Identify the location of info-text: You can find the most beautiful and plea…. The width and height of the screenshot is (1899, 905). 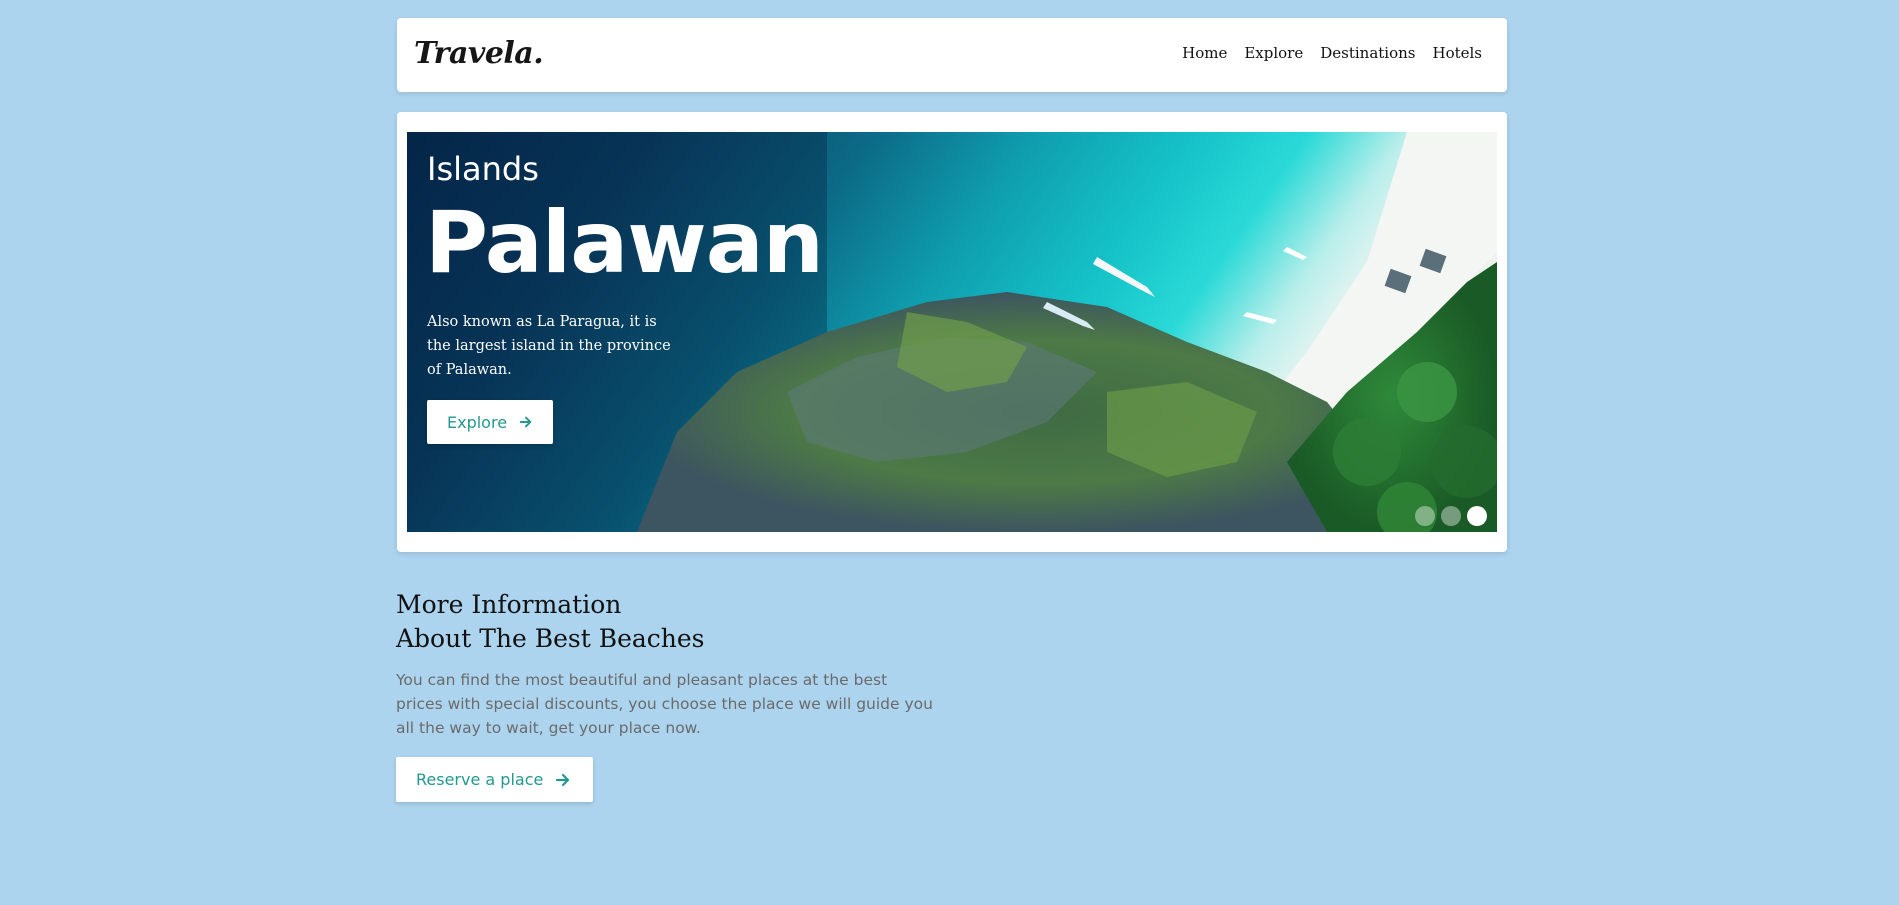
(664, 704).